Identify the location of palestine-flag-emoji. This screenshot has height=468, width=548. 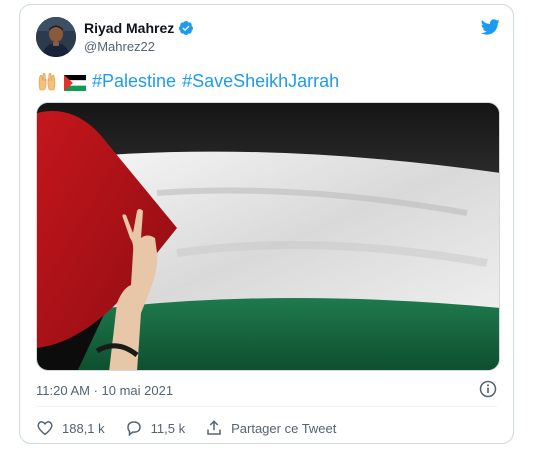
(75, 82).